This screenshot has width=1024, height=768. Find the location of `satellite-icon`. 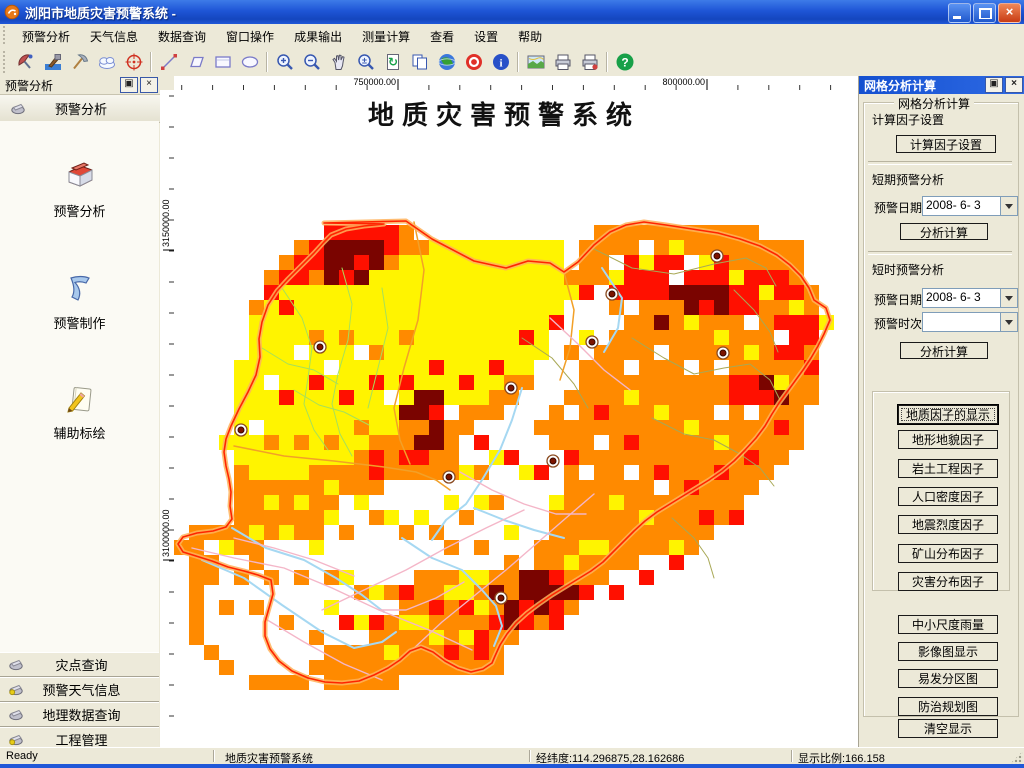

satellite-icon is located at coordinates (25, 62).